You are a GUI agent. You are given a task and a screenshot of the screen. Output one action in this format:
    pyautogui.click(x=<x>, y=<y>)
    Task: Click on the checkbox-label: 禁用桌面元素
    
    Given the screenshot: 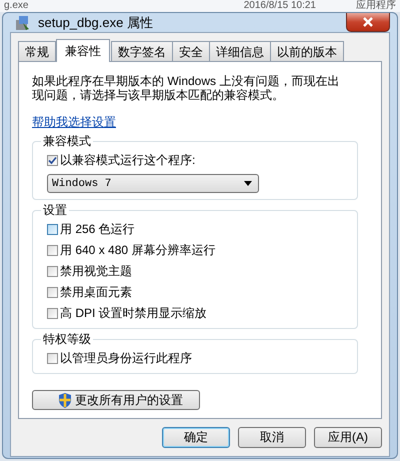 What is the action you would take?
    pyautogui.click(x=96, y=292)
    